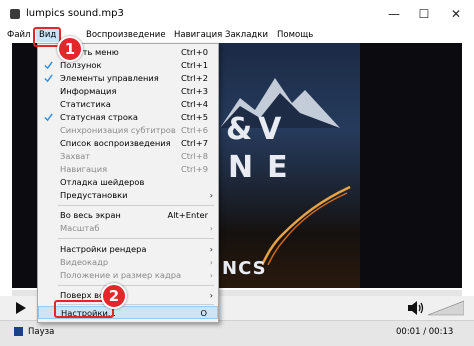  Describe the element at coordinates (128, 249) in the screenshot. I see `menu-item-renderer-settings: Настройки рендера ›` at that location.